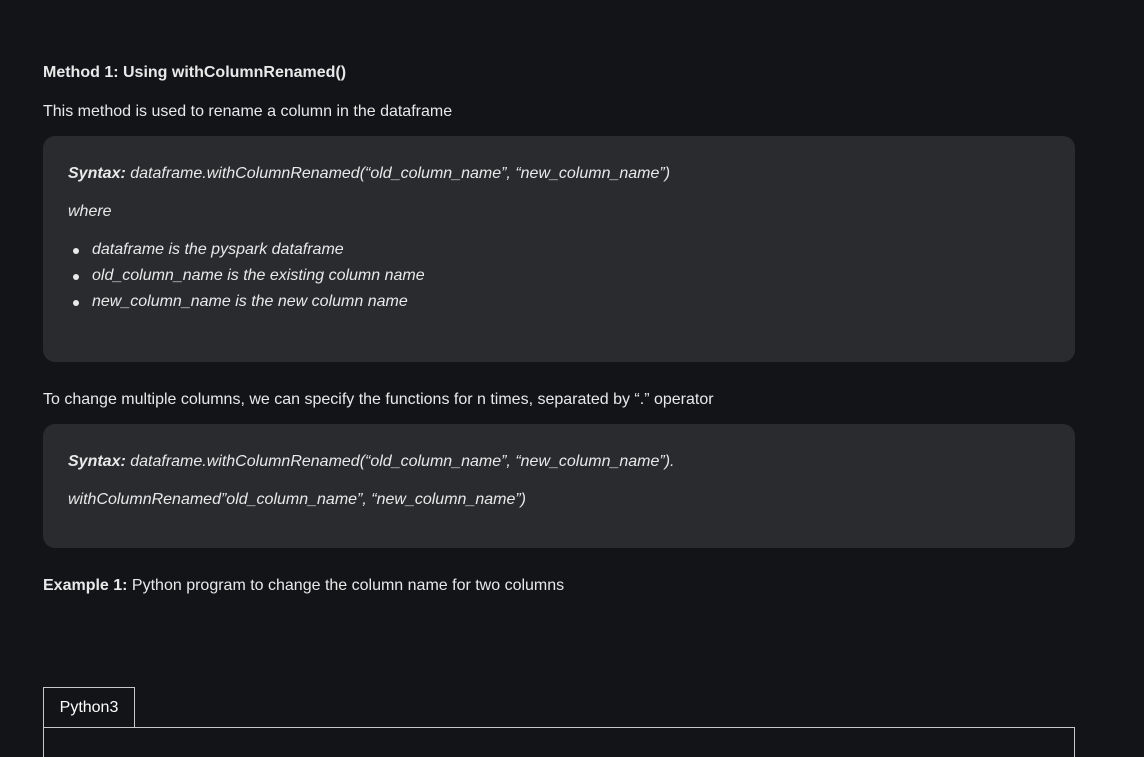 This screenshot has width=1144, height=757. Describe the element at coordinates (85, 585) in the screenshot. I see `example1-label: Example 1:` at that location.